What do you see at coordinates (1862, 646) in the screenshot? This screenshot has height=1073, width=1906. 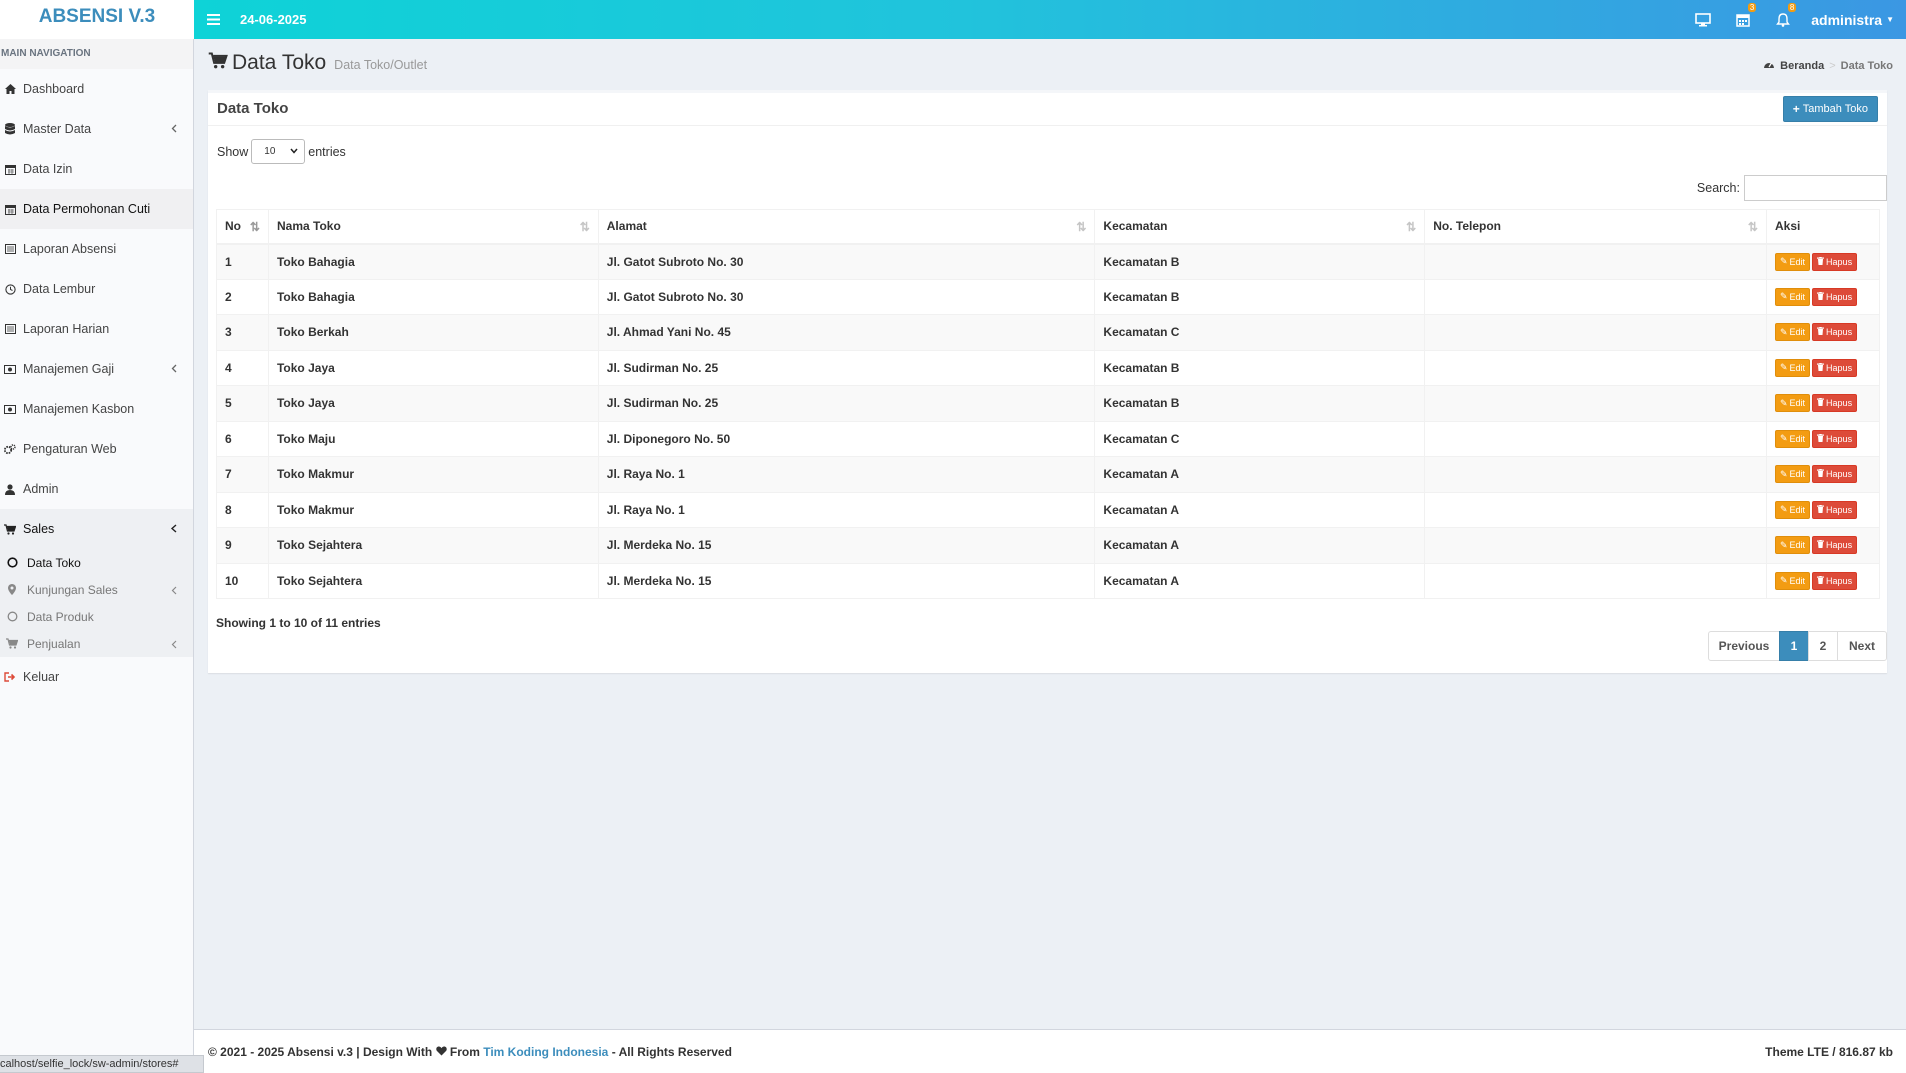 I see `pagination-next: Next` at bounding box center [1862, 646].